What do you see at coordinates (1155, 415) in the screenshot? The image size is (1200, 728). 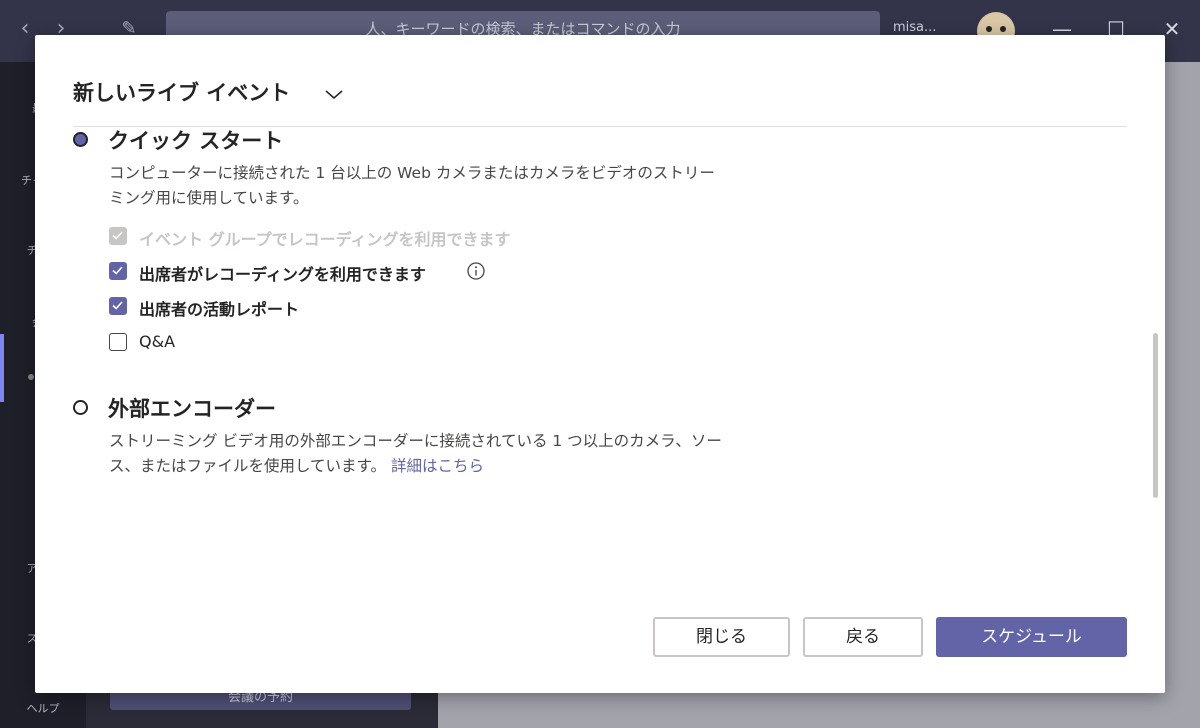 I see `scrollbar` at bounding box center [1155, 415].